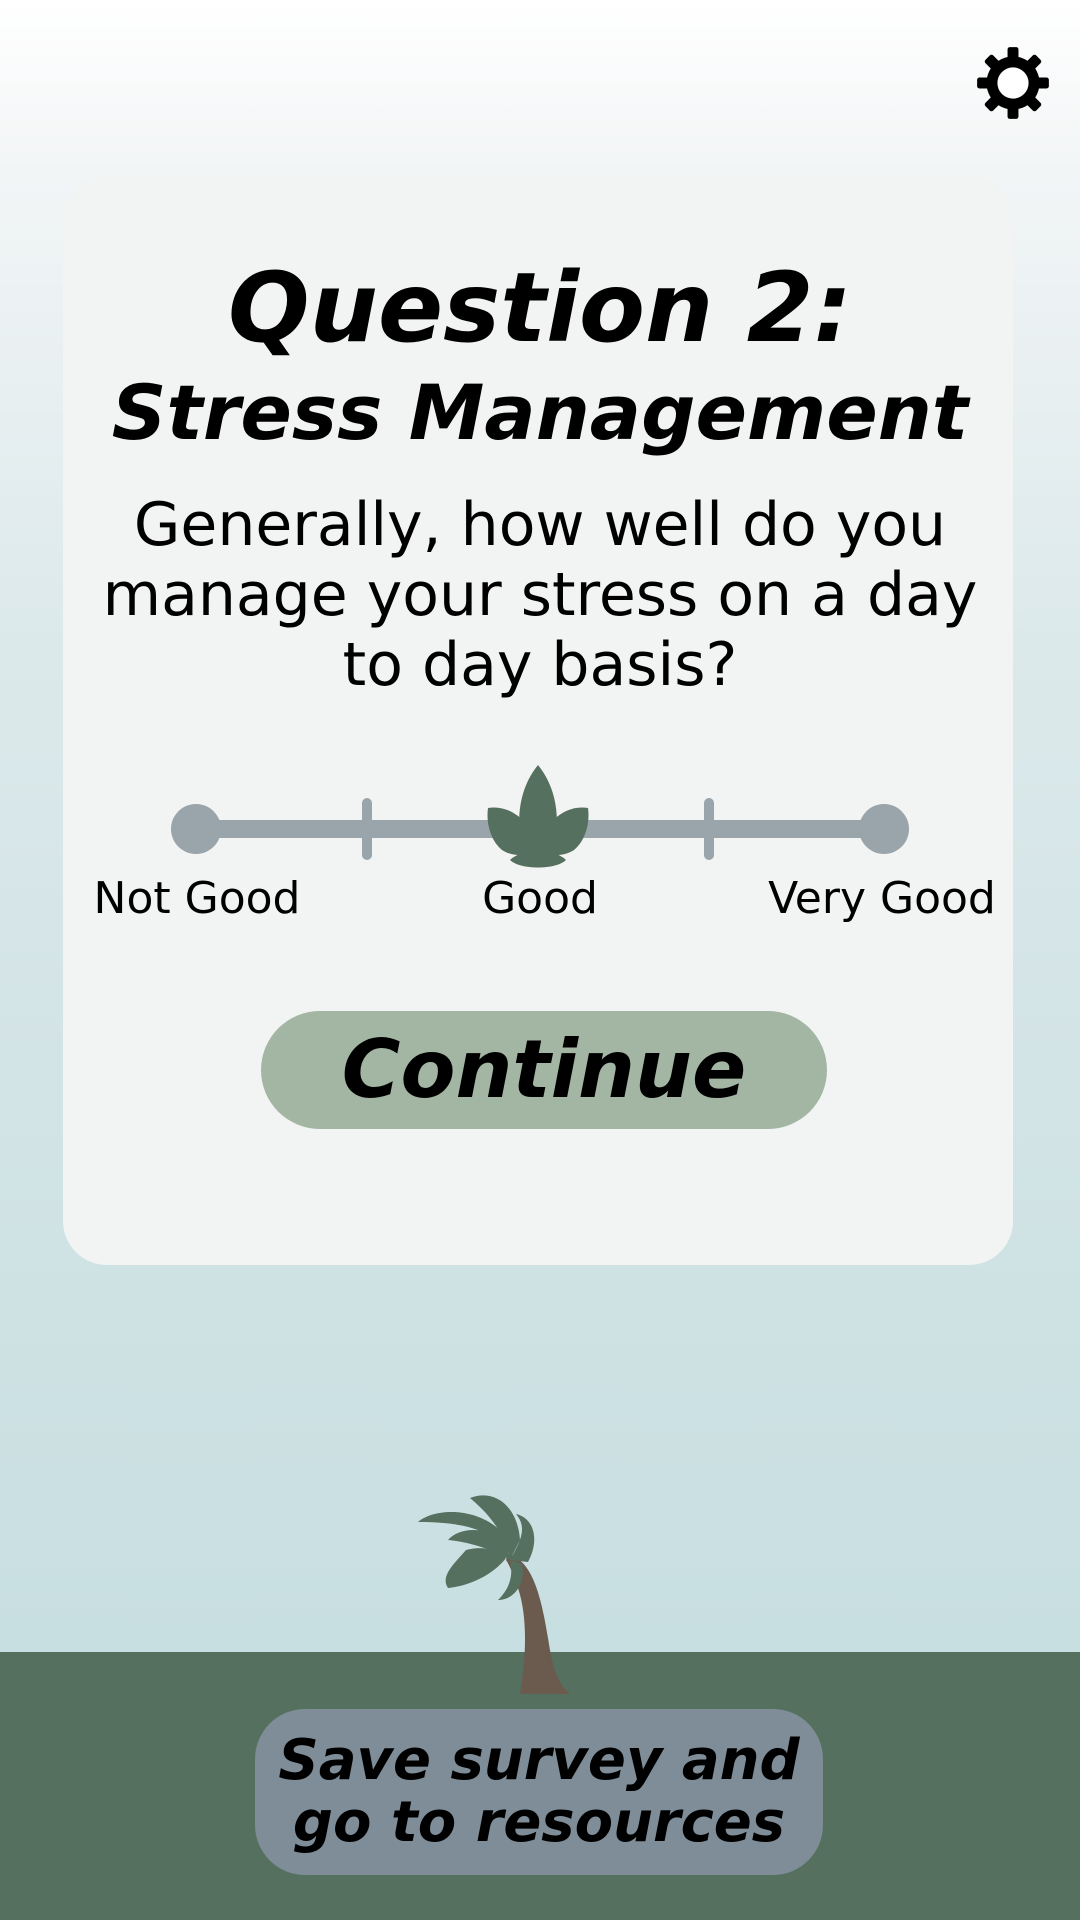  What do you see at coordinates (884, 829) in the screenshot?
I see `slider-endpoint-high` at bounding box center [884, 829].